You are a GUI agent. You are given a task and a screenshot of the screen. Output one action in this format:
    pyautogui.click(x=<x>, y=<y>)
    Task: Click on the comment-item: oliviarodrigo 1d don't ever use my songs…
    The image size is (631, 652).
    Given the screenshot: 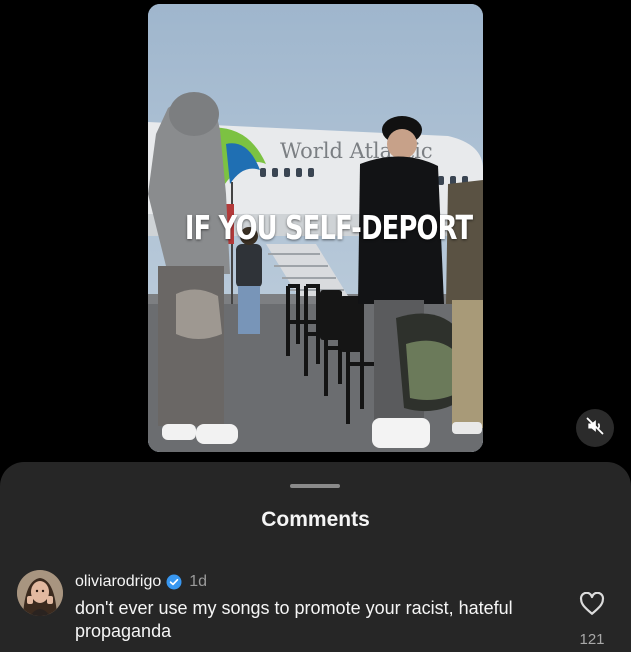 What is the action you would take?
    pyautogui.click(x=317, y=611)
    